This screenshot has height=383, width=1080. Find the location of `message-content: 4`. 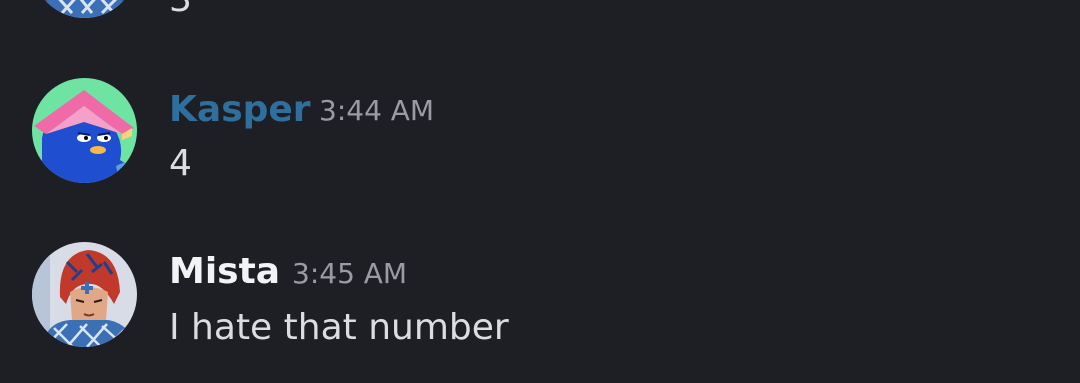

message-content: 4 is located at coordinates (180, 163).